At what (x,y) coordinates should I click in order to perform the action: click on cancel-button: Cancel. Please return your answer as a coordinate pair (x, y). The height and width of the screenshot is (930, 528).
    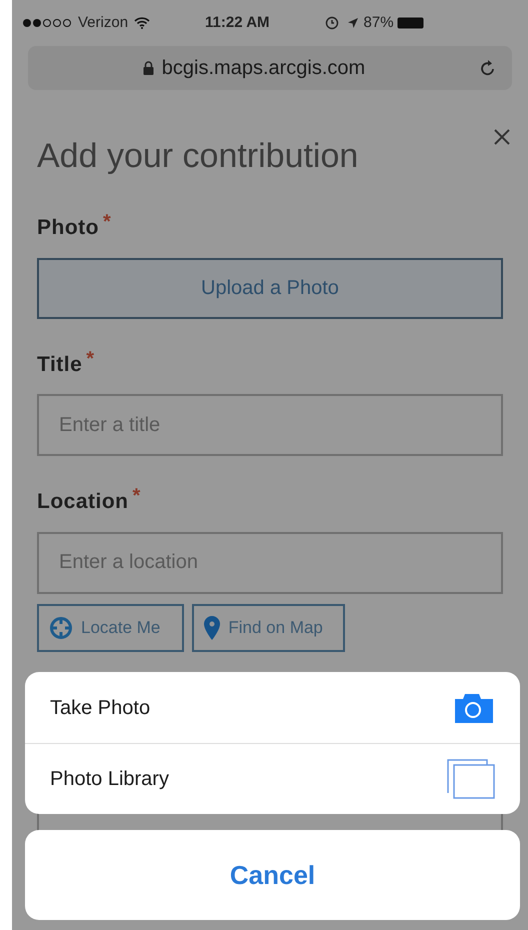
    Looking at the image, I should click on (272, 875).